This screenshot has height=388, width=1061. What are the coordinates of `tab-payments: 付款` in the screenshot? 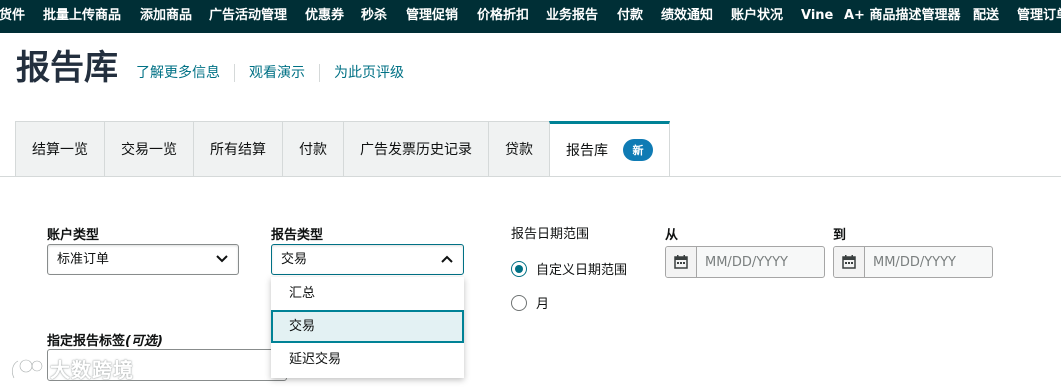 It's located at (312, 148).